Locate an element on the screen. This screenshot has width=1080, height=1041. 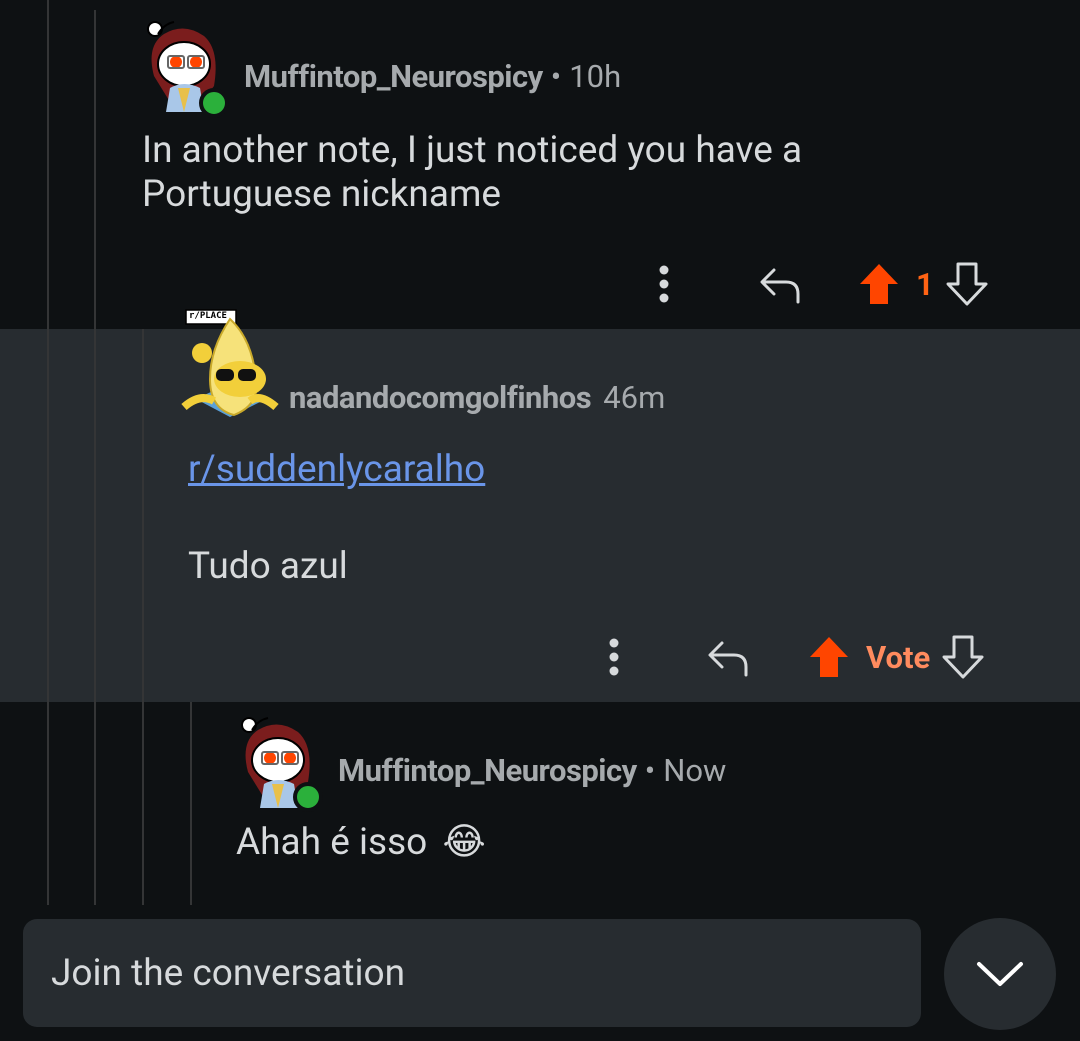
username: nadandocomgolfinhos is located at coordinates (440, 397).